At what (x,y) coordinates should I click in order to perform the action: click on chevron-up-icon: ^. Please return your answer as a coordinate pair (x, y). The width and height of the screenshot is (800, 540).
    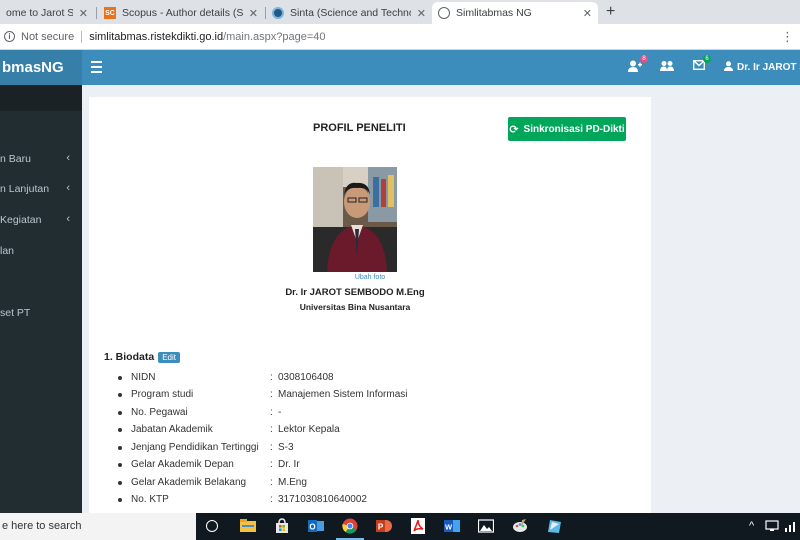
    Looking at the image, I should click on (751, 526).